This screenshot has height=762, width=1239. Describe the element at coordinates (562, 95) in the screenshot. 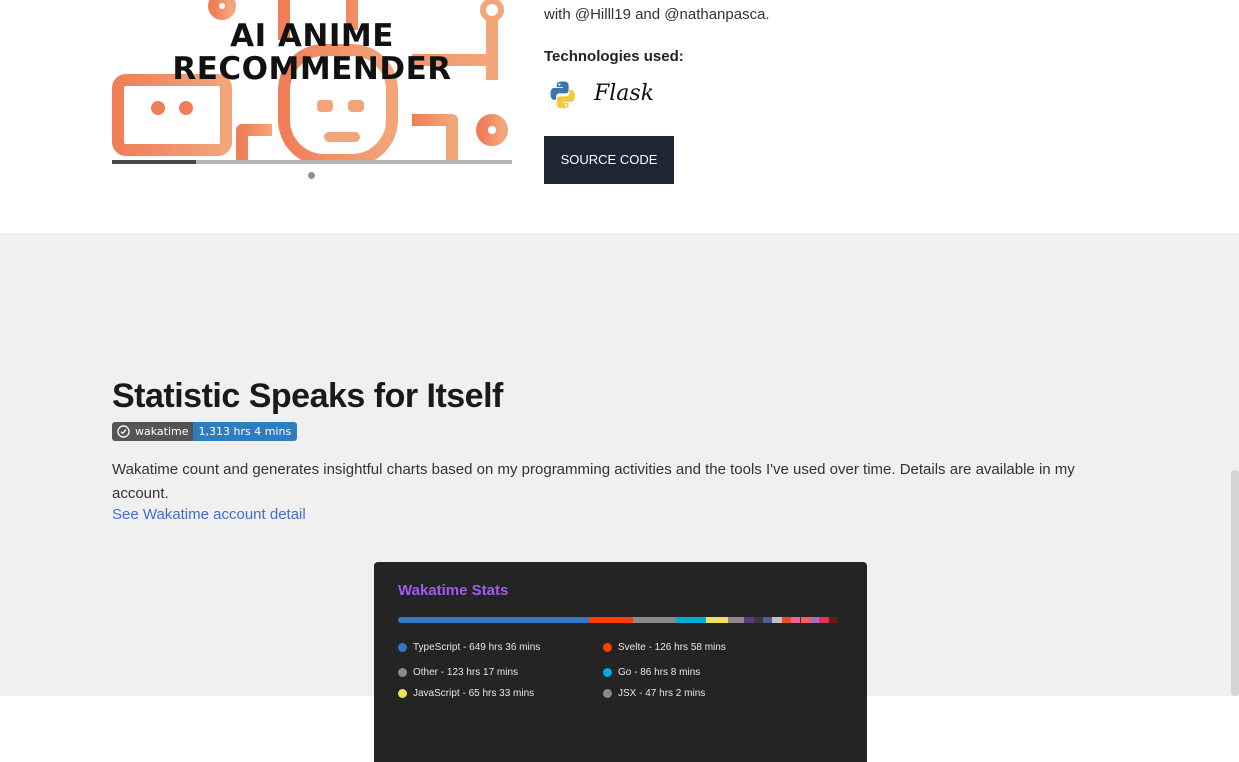

I see `python-icon` at that location.